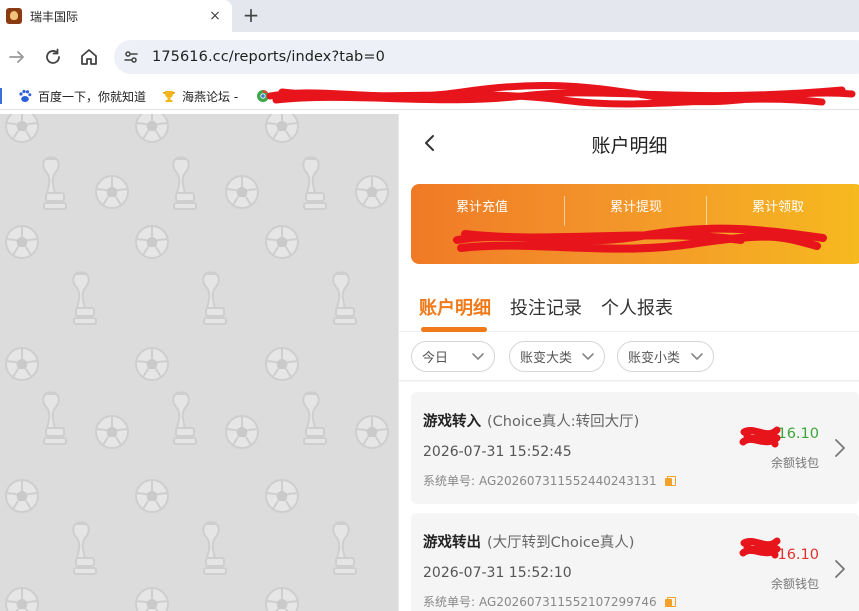 The image size is (859, 611). I want to click on active-tab-indicator, so click(454, 329).